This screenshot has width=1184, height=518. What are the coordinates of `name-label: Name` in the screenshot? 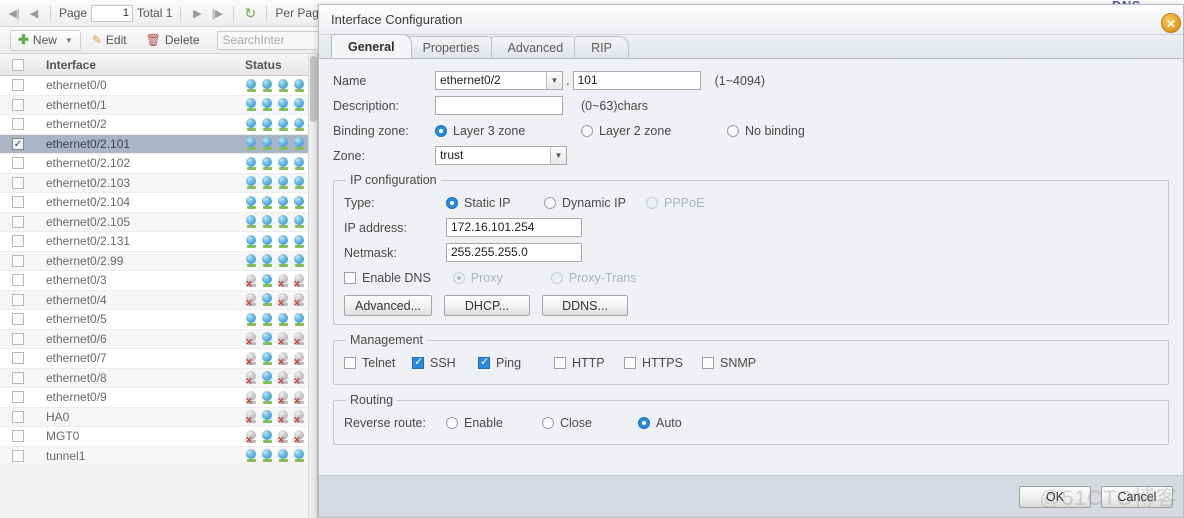 It's located at (350, 80).